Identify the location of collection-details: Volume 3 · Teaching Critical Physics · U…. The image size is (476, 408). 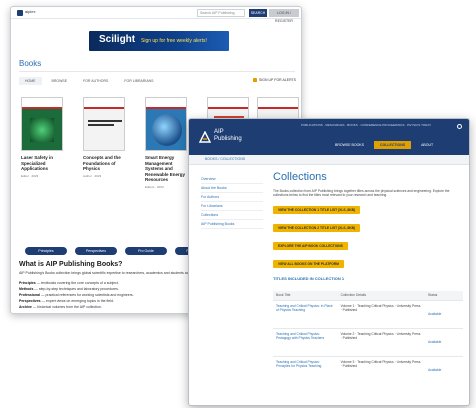
(381, 369).